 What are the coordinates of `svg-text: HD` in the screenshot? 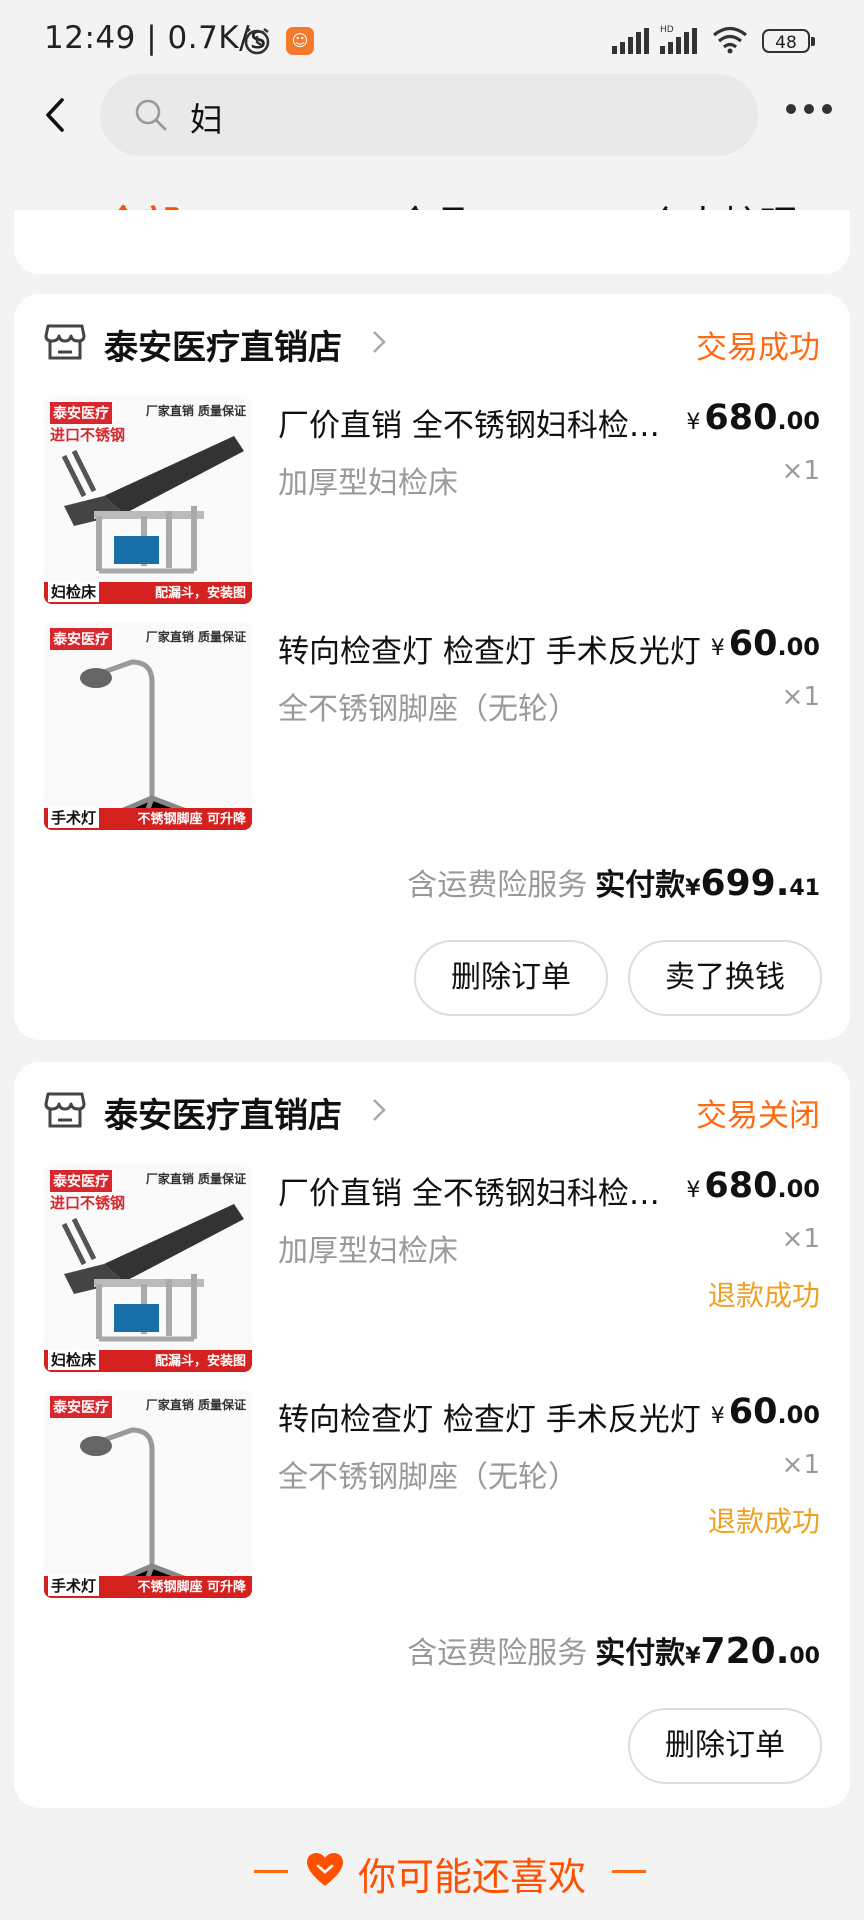 It's located at (667, 30).